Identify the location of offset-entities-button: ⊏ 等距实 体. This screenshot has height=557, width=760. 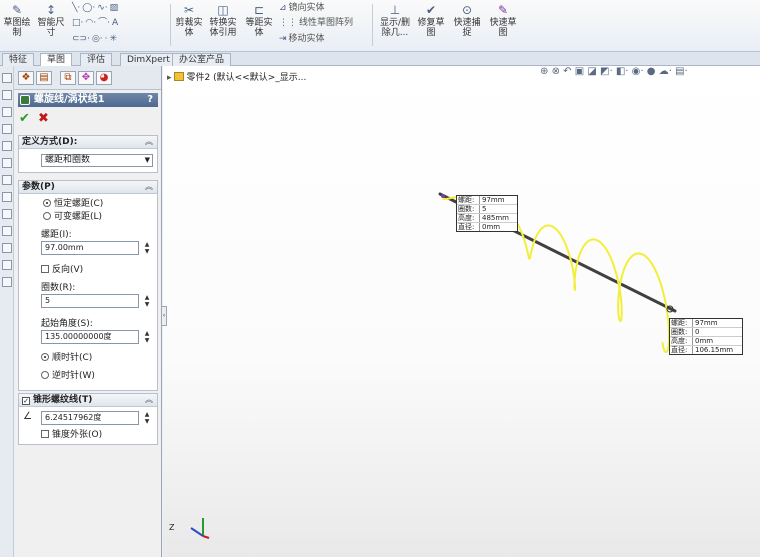
(259, 20).